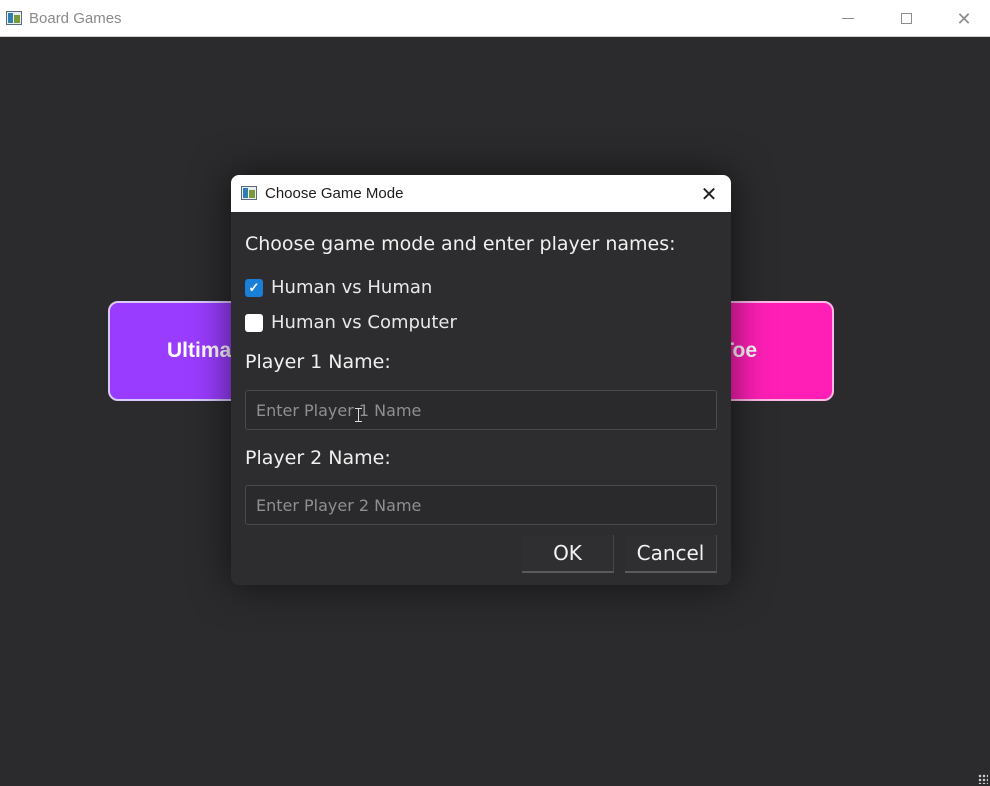 This screenshot has height=786, width=990. Describe the element at coordinates (481, 410) in the screenshot. I see `player1-name-input` at that location.